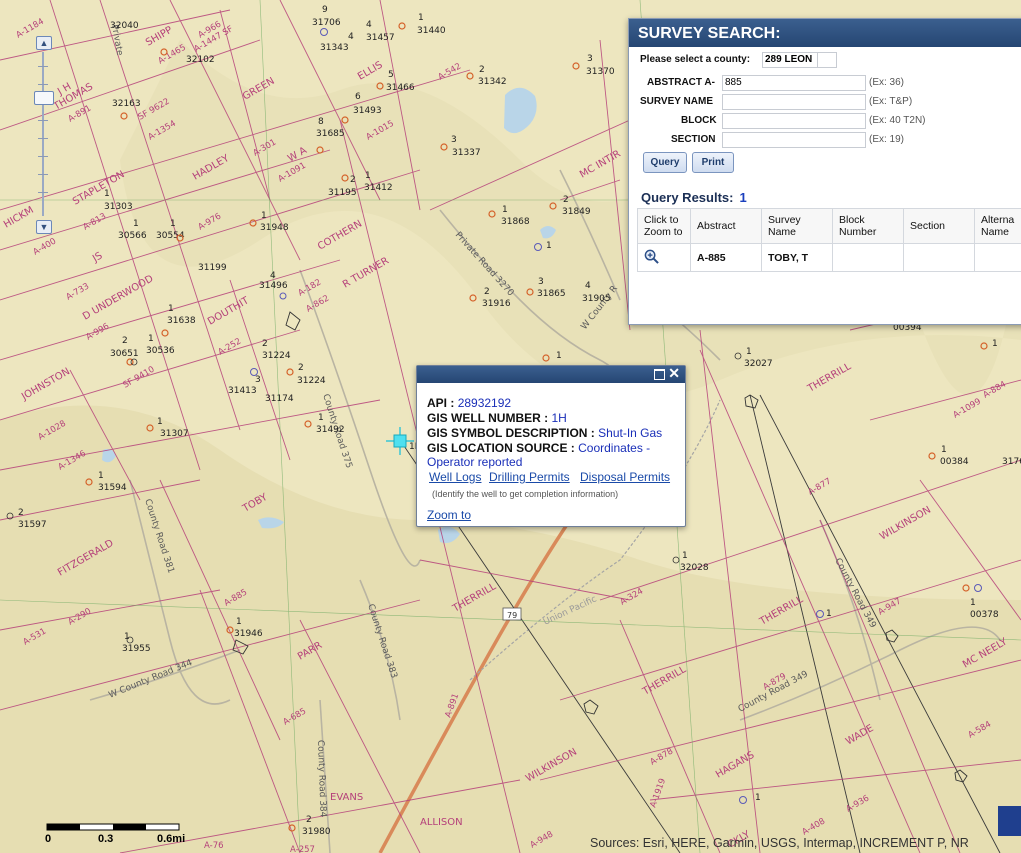 The width and height of the screenshot is (1021, 853). What do you see at coordinates (279, 399) in the screenshot?
I see `svg-text: 31174` at bounding box center [279, 399].